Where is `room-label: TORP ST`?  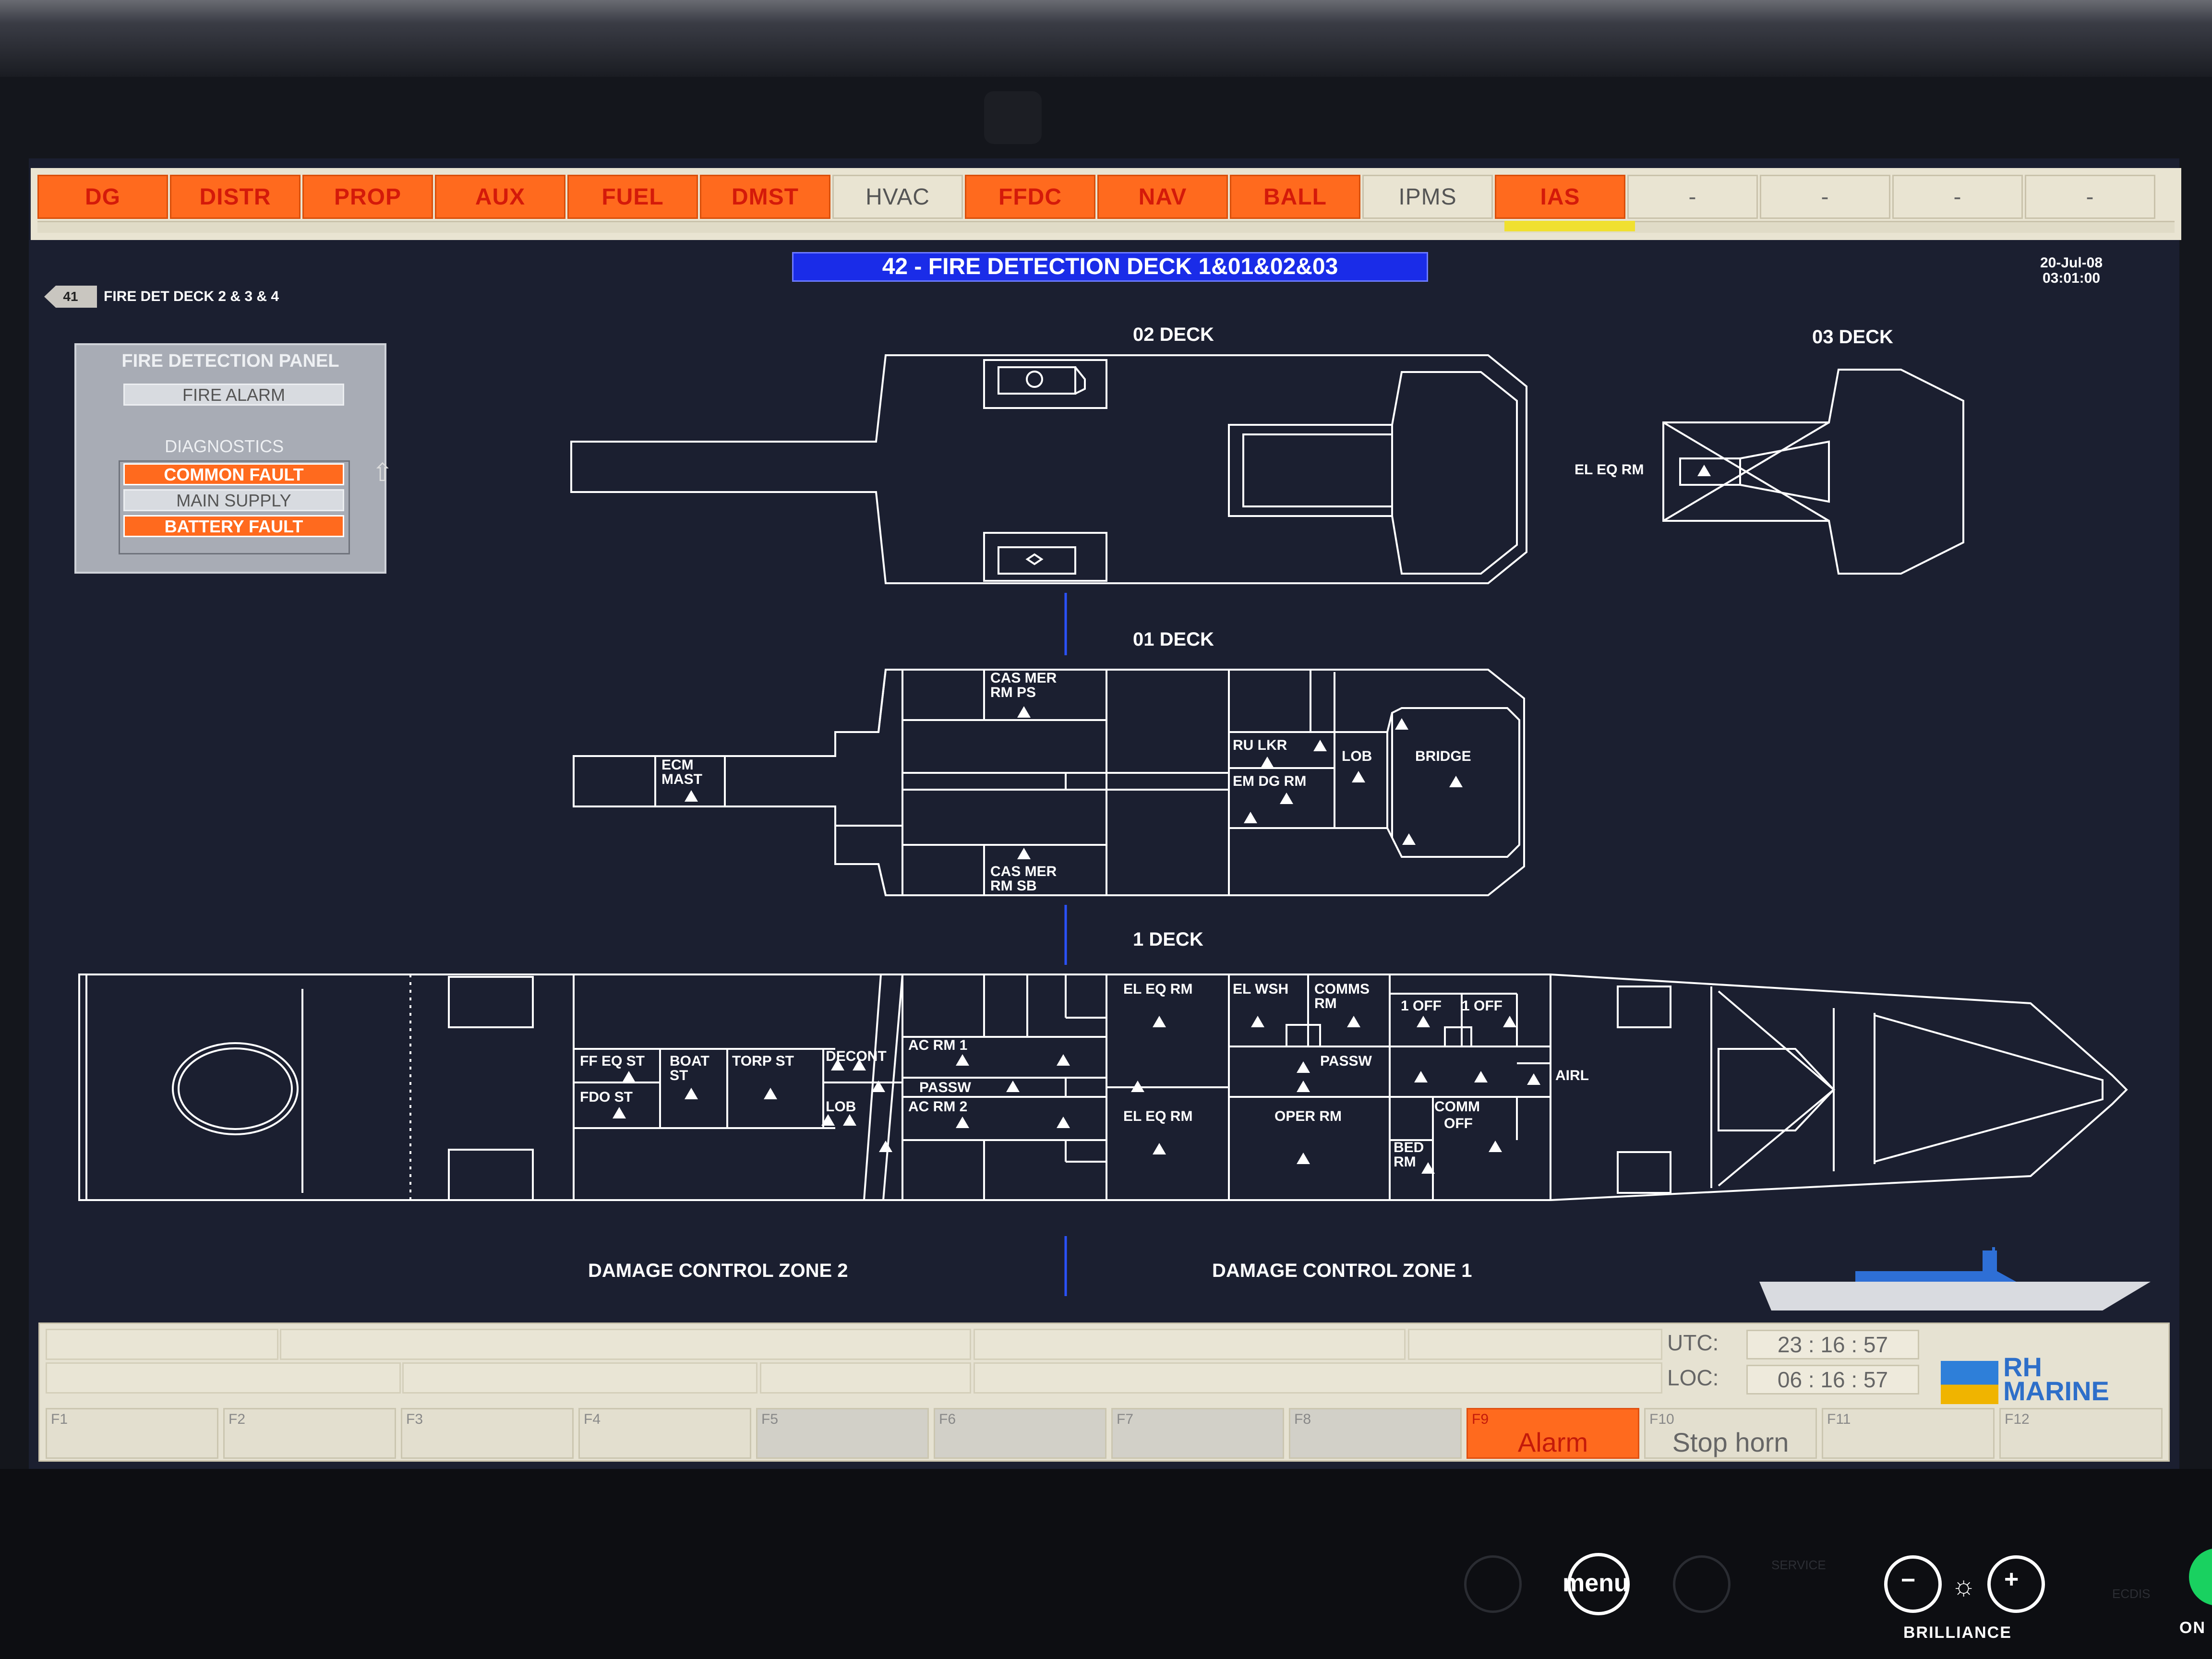
room-label: TORP ST is located at coordinates (763, 1061).